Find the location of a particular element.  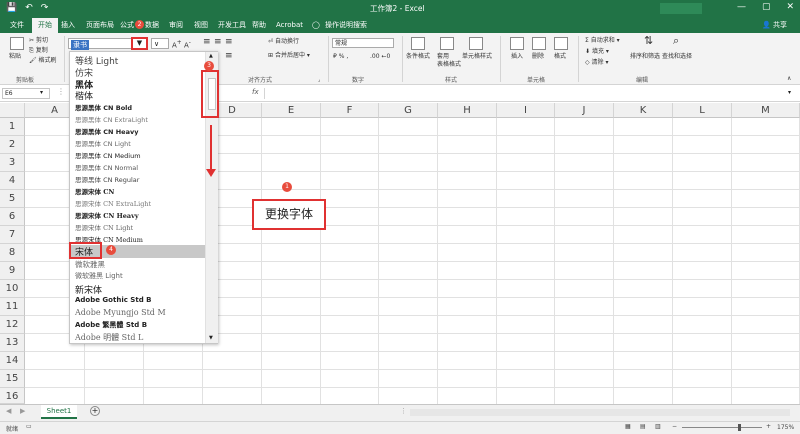

zoom-level: 175% is located at coordinates (785, 427).